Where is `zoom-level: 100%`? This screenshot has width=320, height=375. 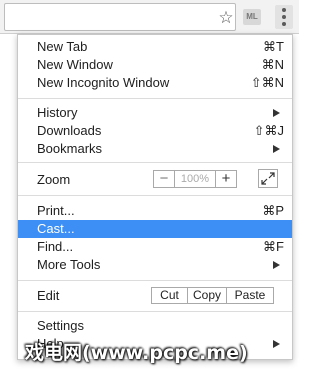
zoom-level: 100% is located at coordinates (195, 179).